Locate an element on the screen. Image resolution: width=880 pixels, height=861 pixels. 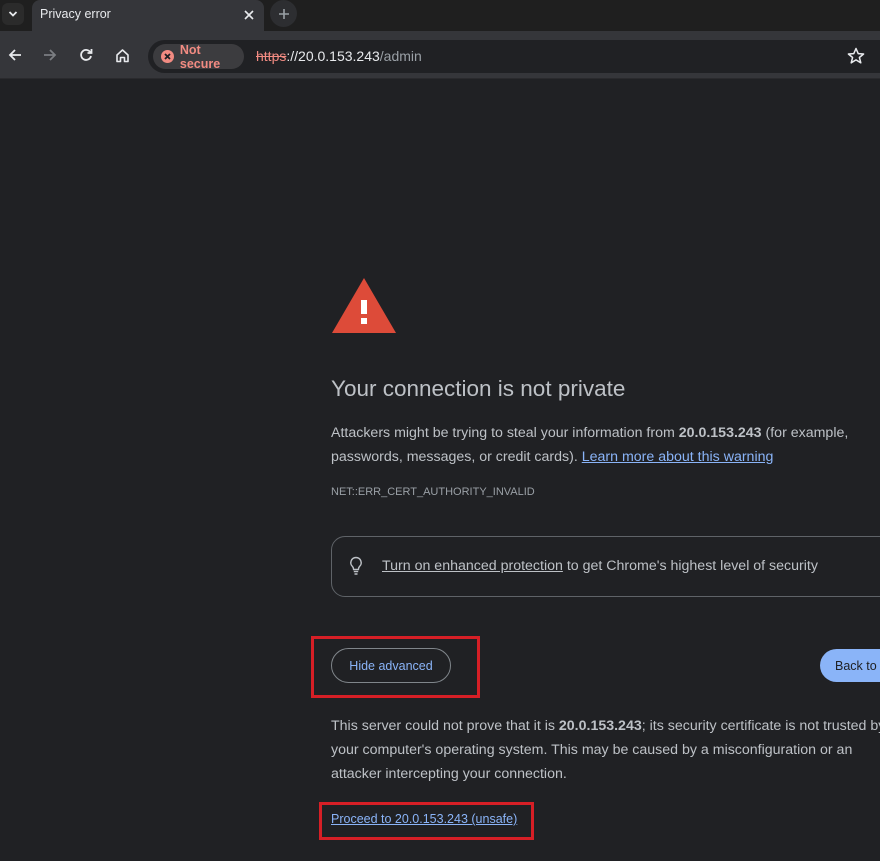
url-path: /admin is located at coordinates (400, 56).